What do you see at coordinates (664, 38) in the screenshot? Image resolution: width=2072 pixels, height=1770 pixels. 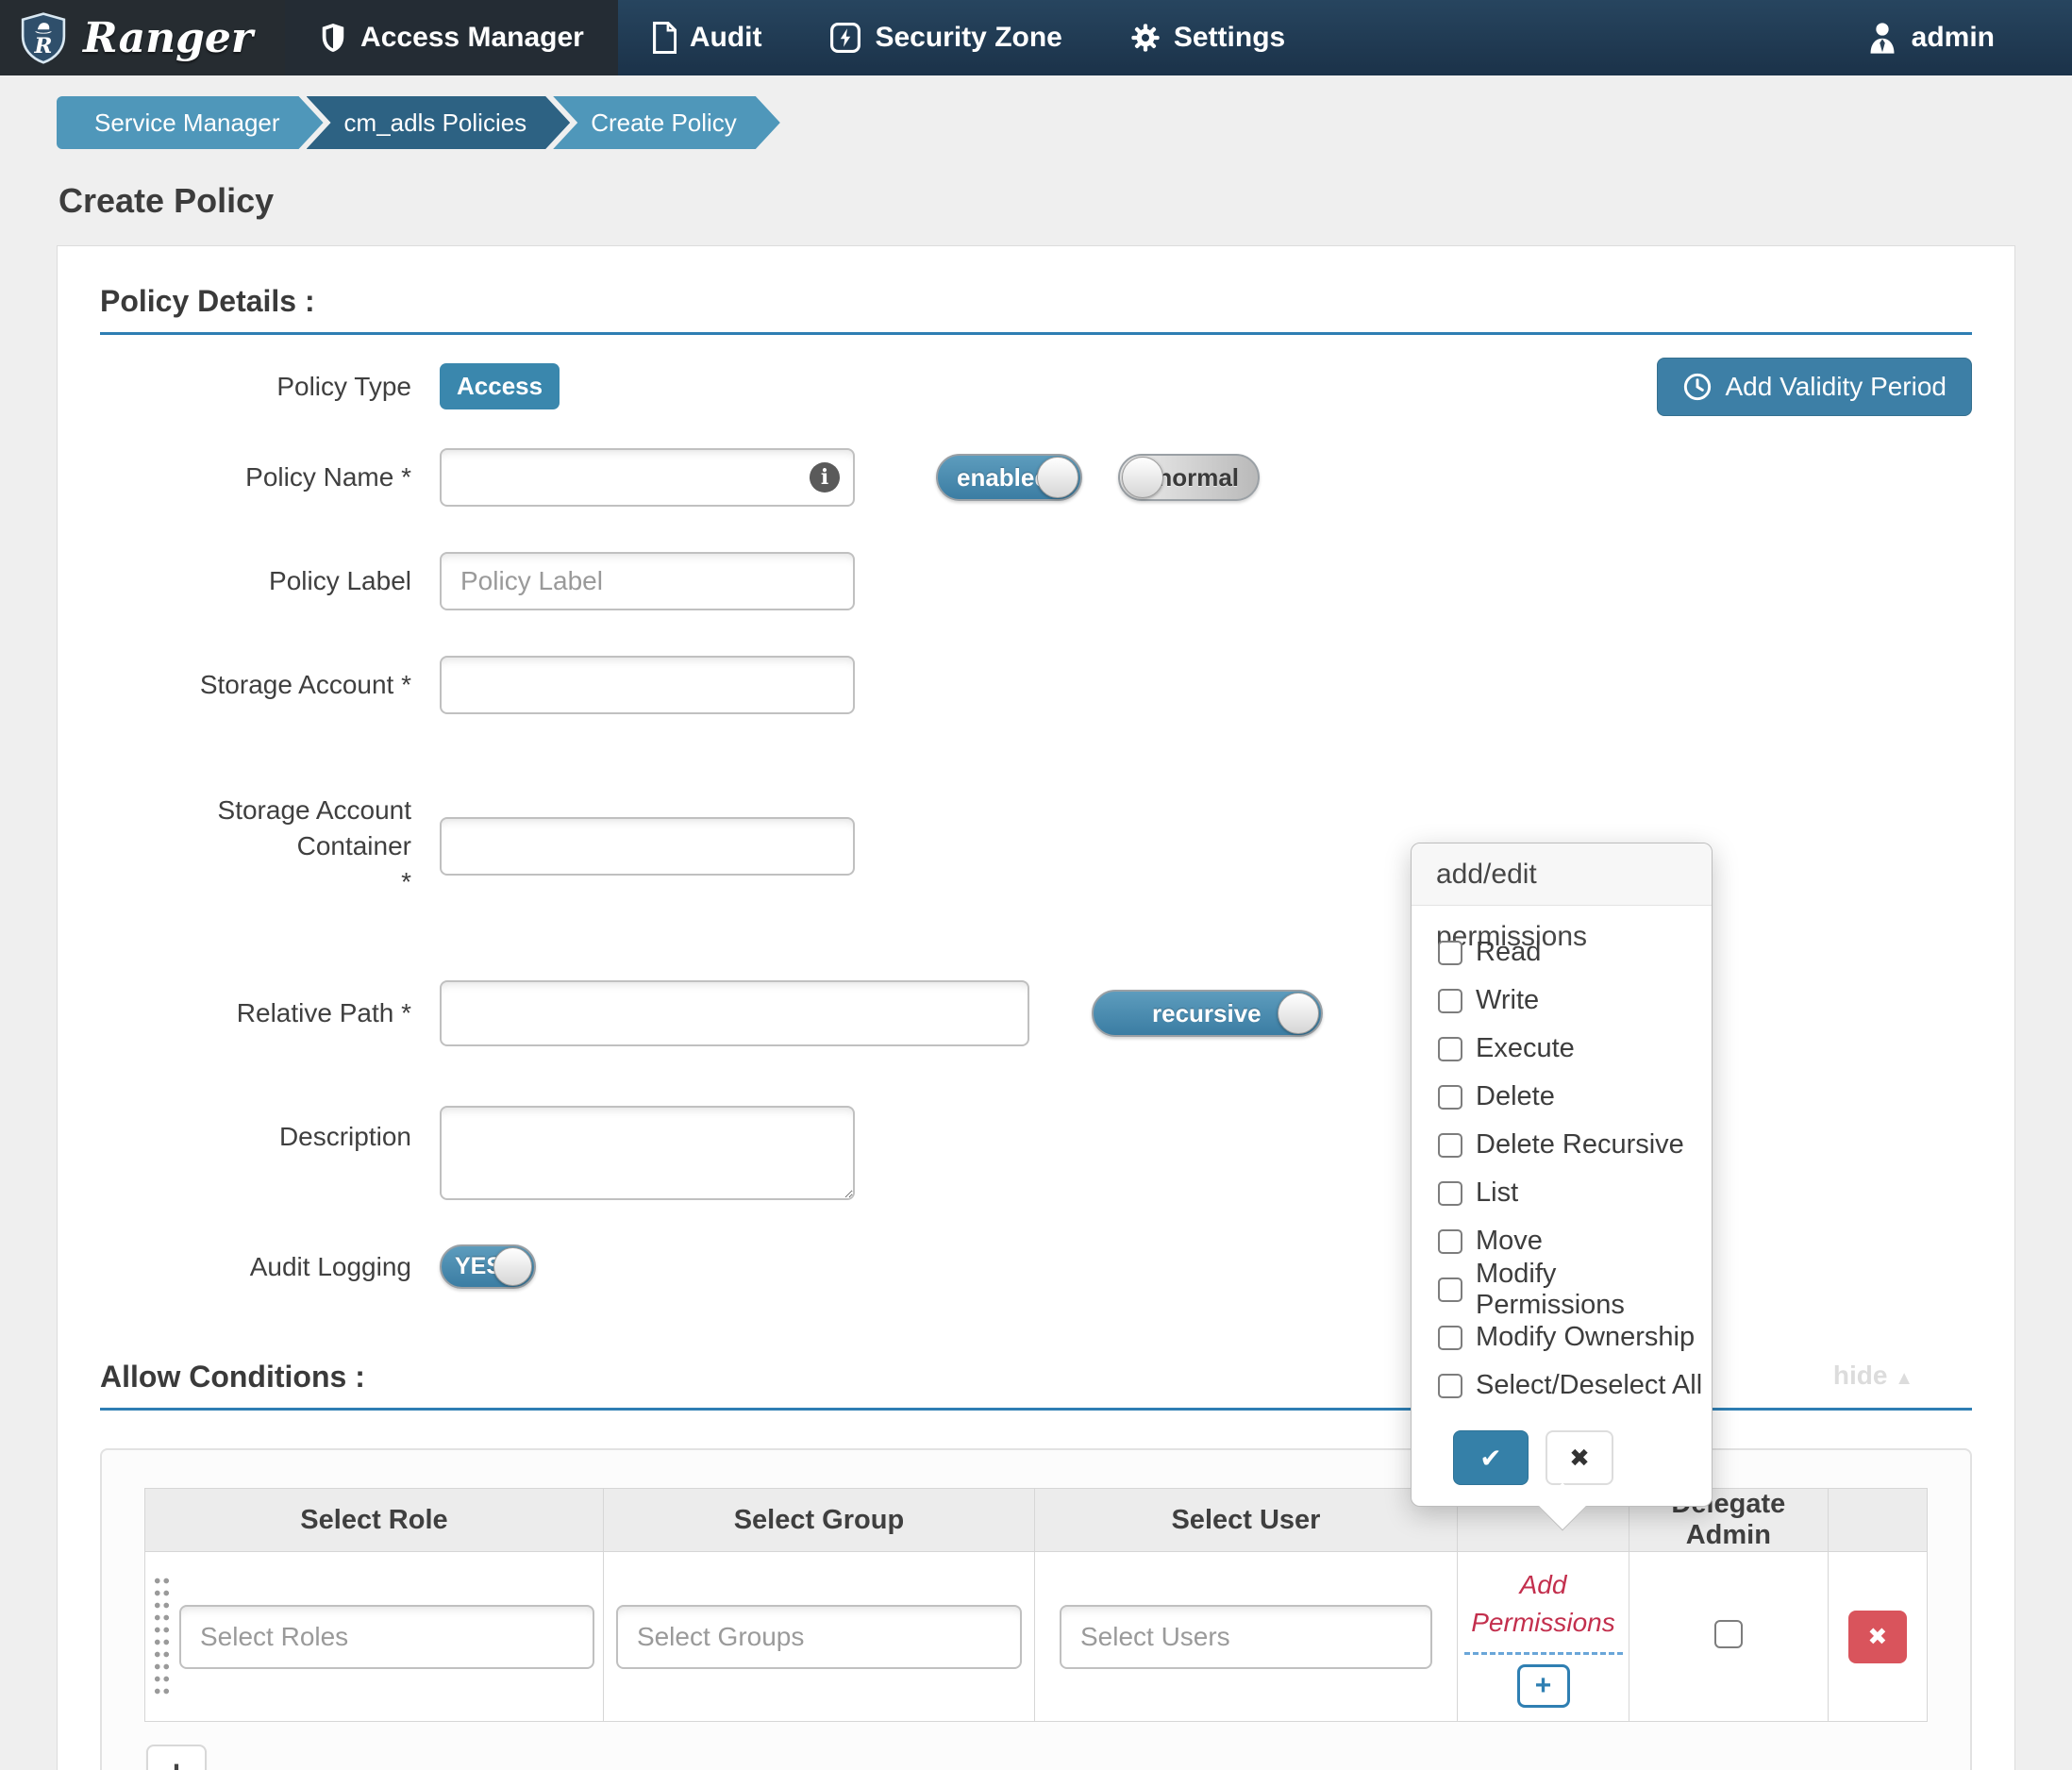 I see `file-icon` at bounding box center [664, 38].